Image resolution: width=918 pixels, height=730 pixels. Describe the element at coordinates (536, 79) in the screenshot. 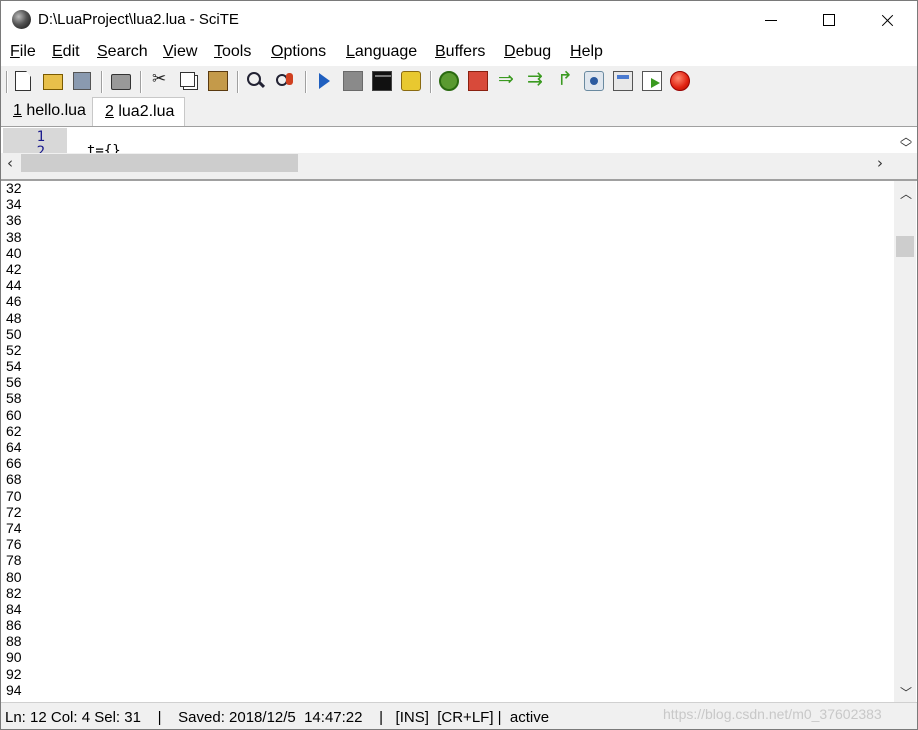

I see `step-over-icon` at that location.